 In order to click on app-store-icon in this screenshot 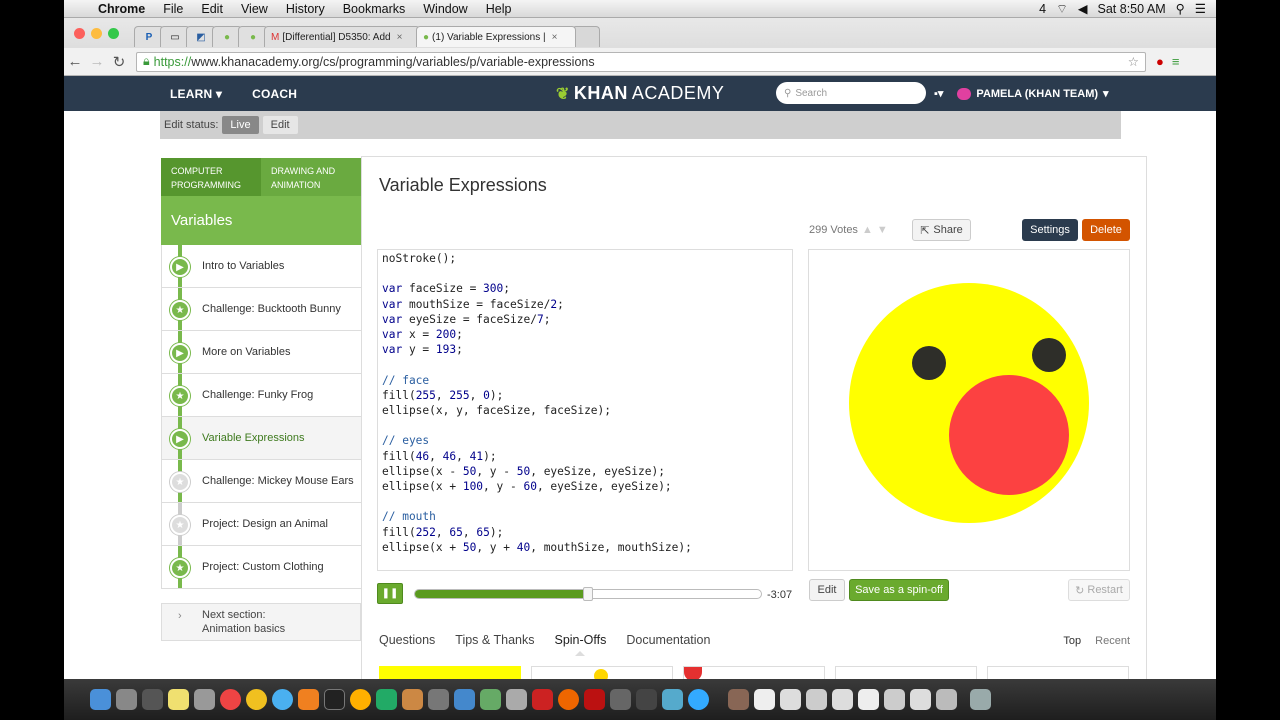, I will do `click(698, 699)`.